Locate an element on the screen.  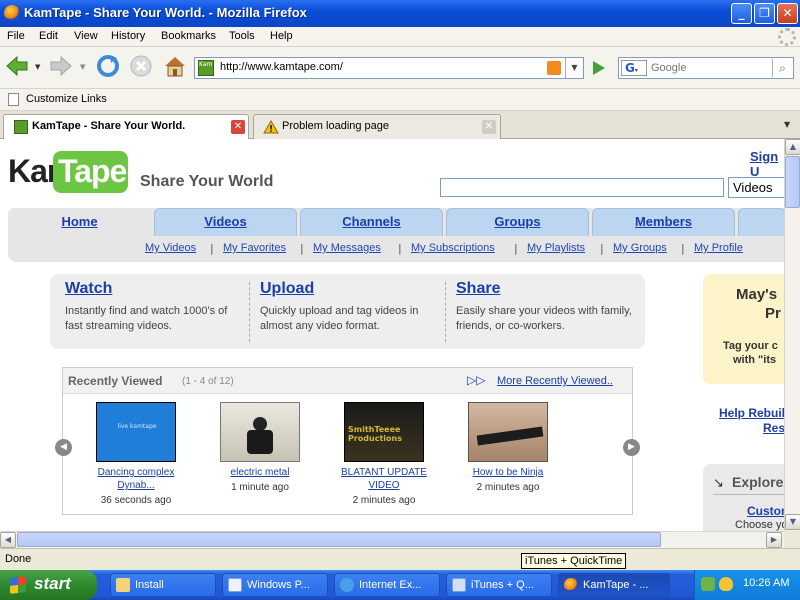
status-text: Done is located at coordinates (18, 559).